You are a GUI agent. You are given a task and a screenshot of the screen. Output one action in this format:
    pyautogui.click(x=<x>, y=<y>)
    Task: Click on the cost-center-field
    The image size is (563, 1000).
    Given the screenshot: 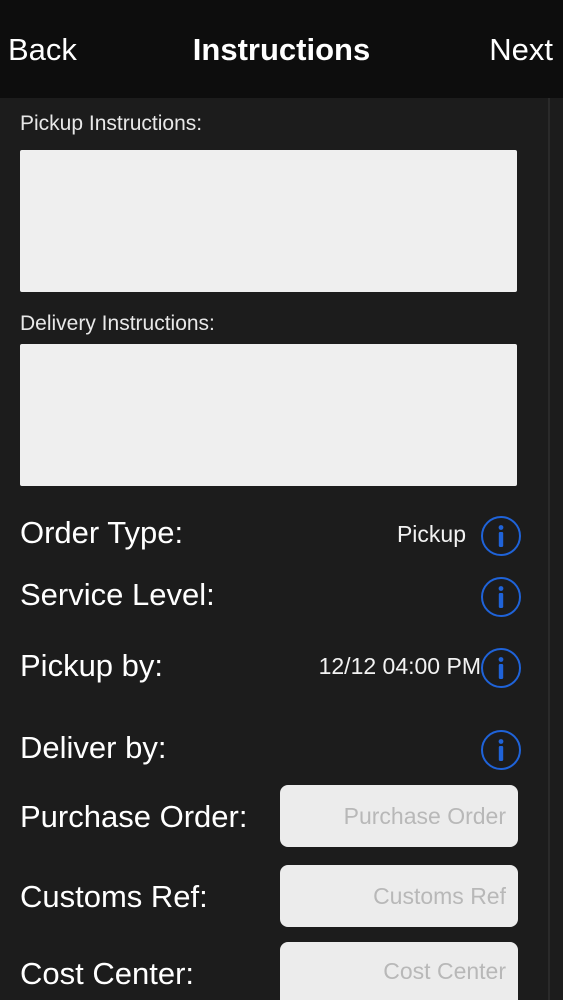 What is the action you would take?
    pyautogui.click(x=399, y=971)
    